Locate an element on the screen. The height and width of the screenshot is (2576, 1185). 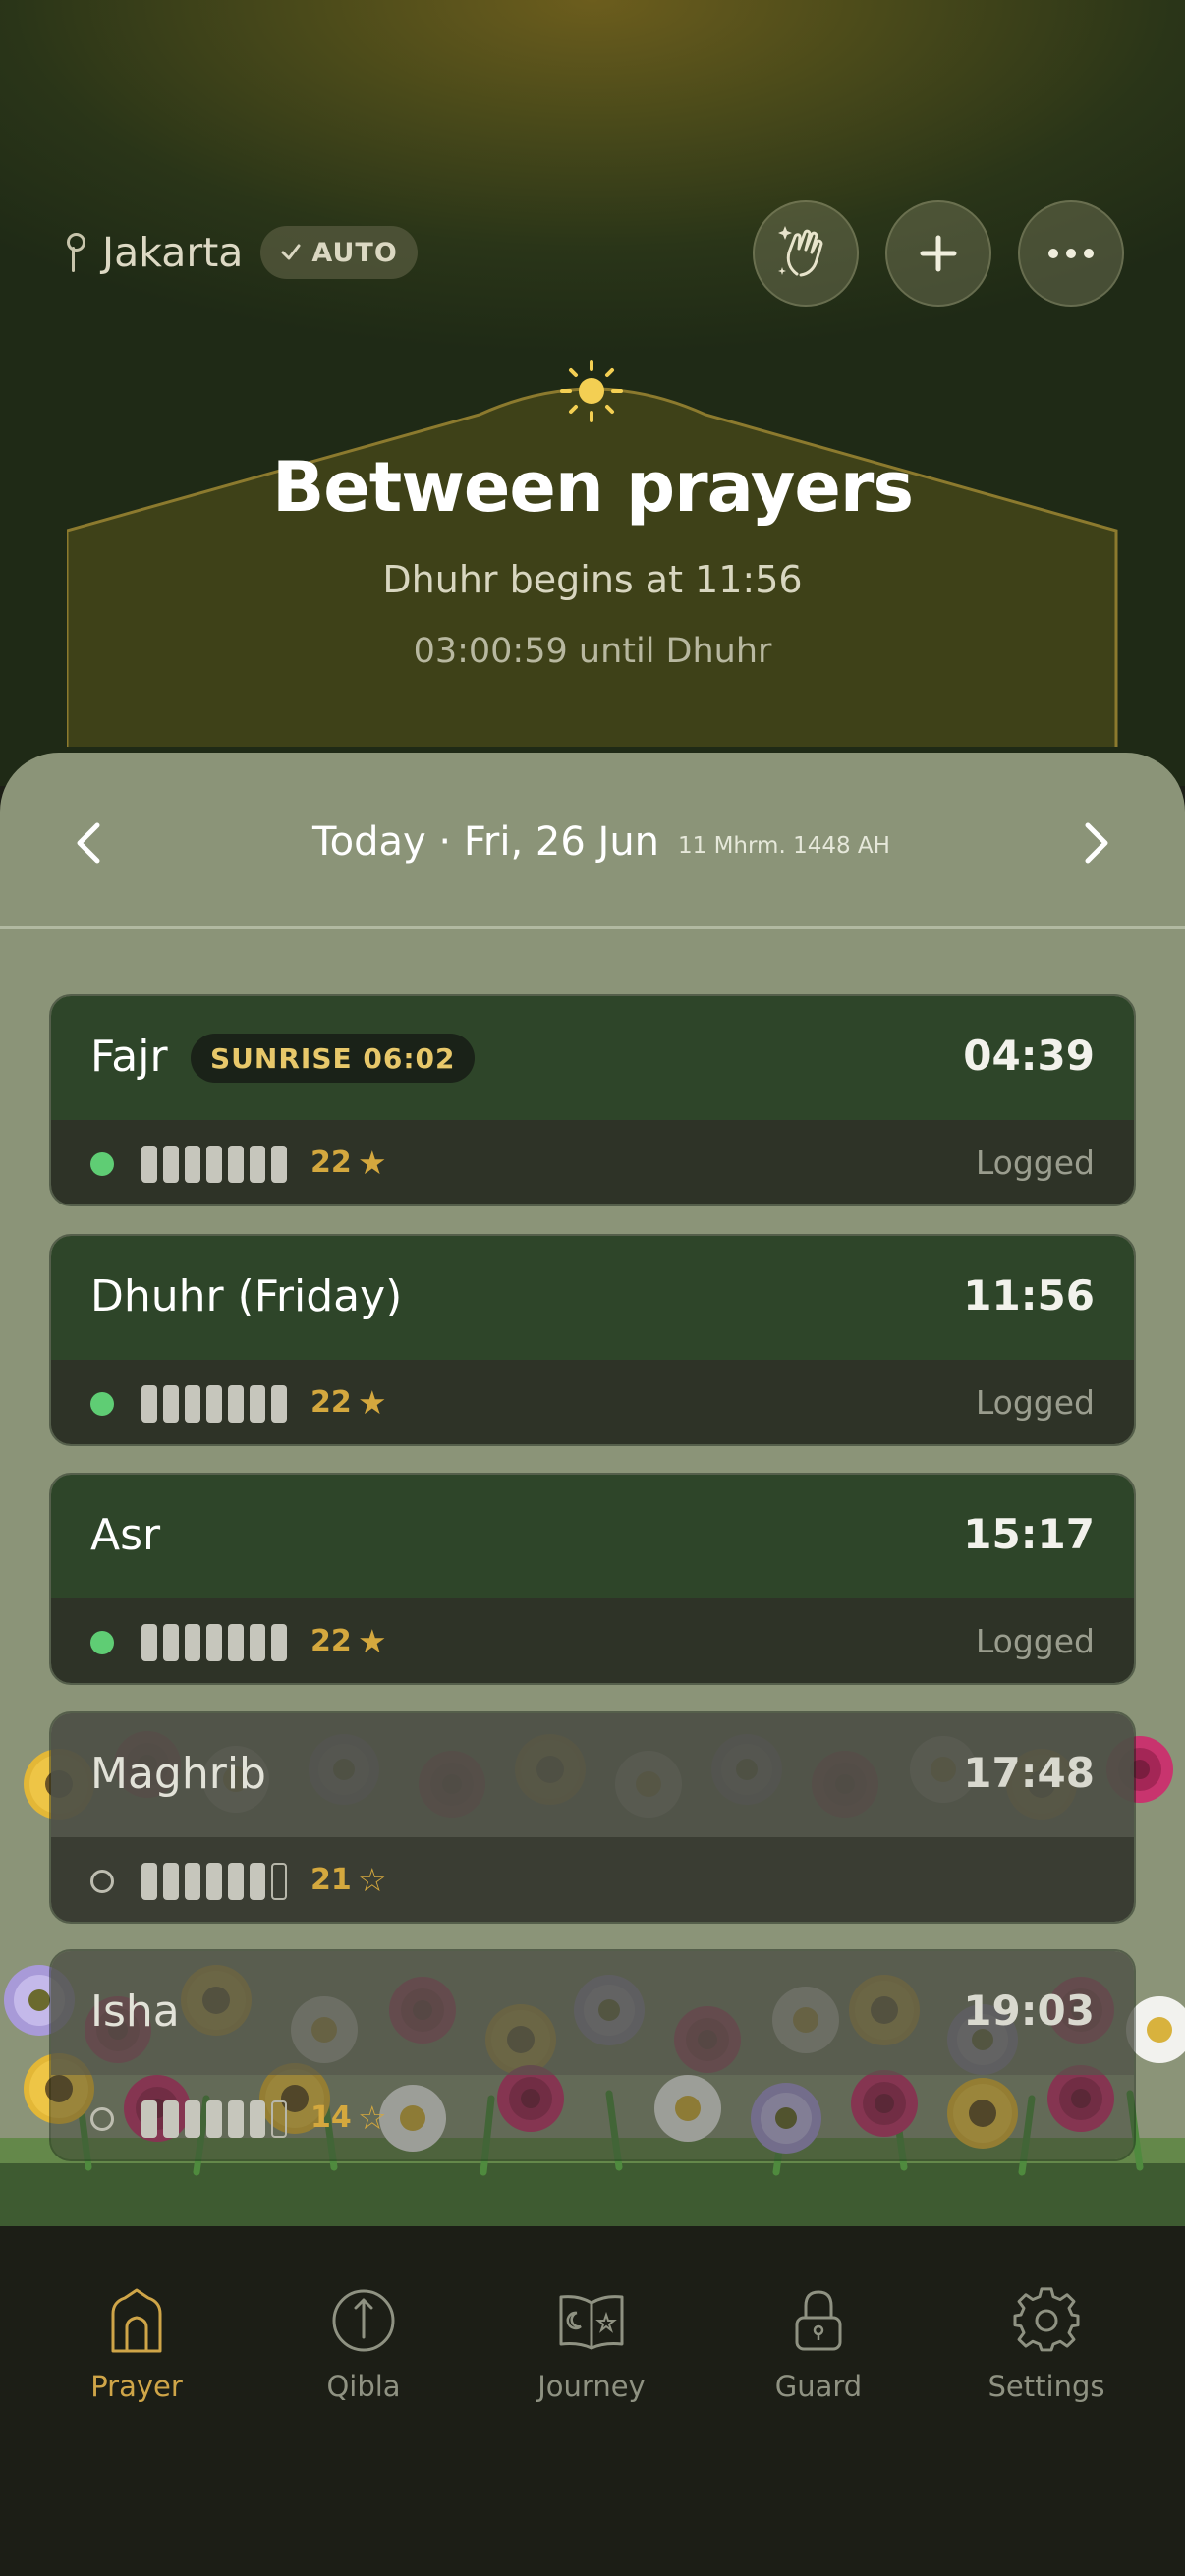
dua-button is located at coordinates (806, 253).